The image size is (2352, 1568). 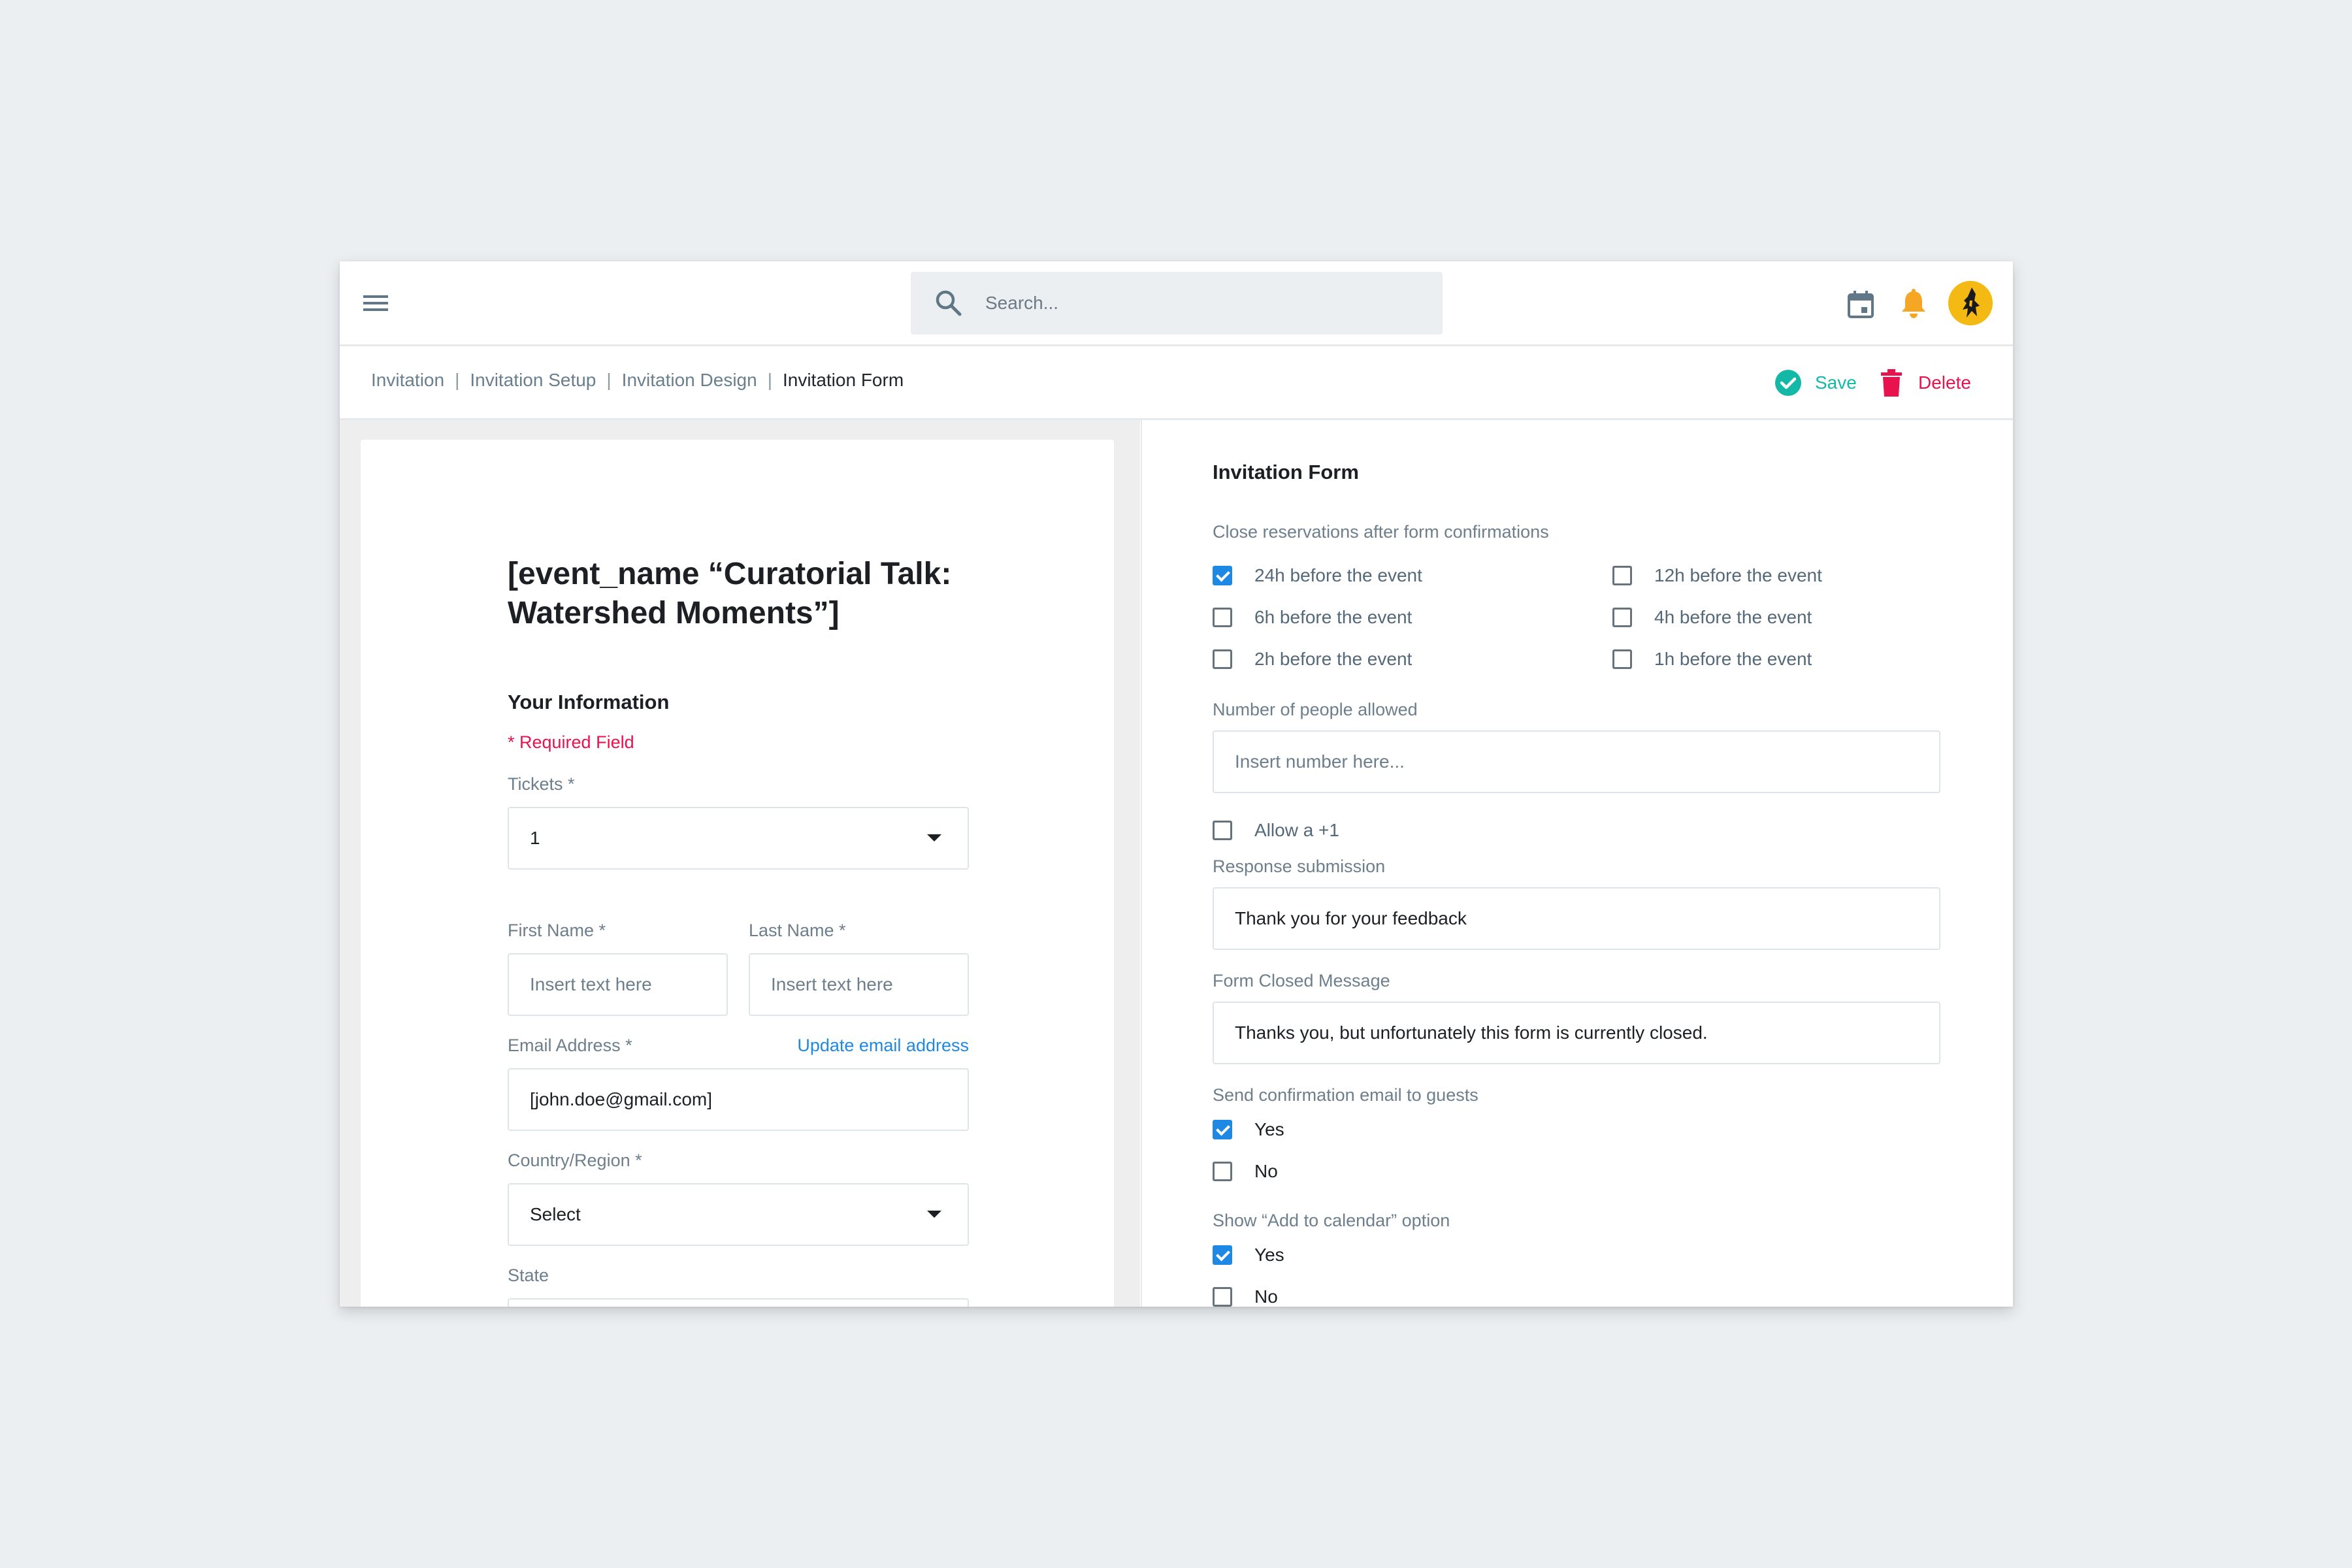 I want to click on save-label: Save, so click(x=1836, y=382).